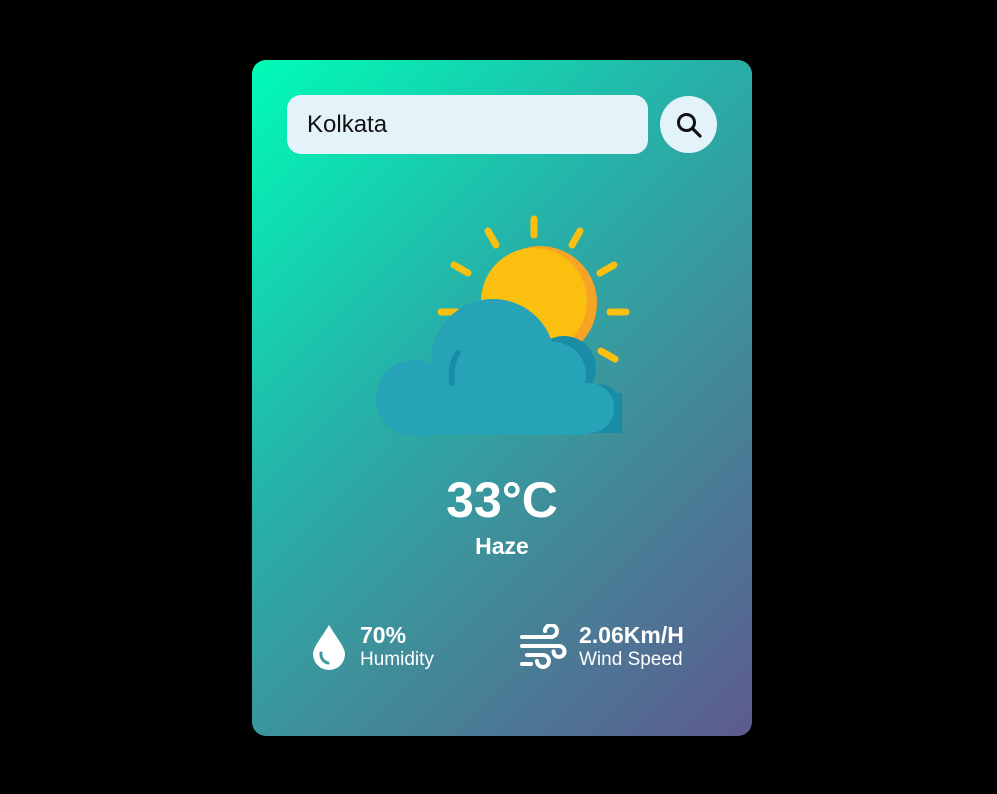  What do you see at coordinates (467, 124) in the screenshot?
I see `city-search-input` at bounding box center [467, 124].